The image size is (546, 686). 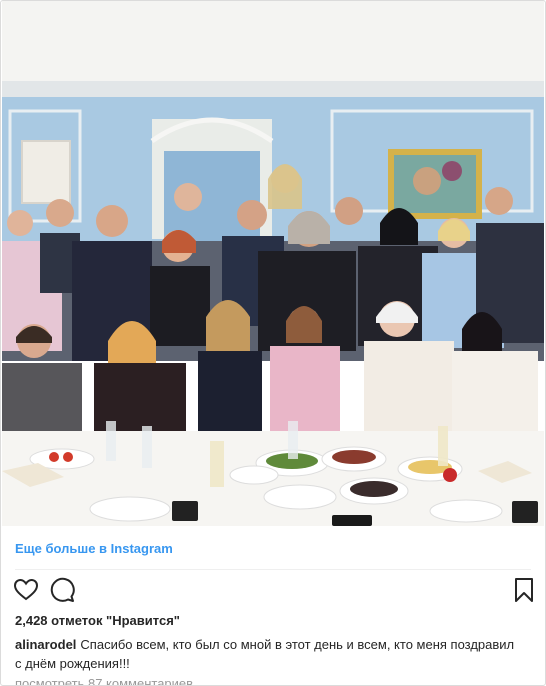 What do you see at coordinates (97, 620) in the screenshot?
I see `likes-count: 2,428 отметок "Нравится"` at bounding box center [97, 620].